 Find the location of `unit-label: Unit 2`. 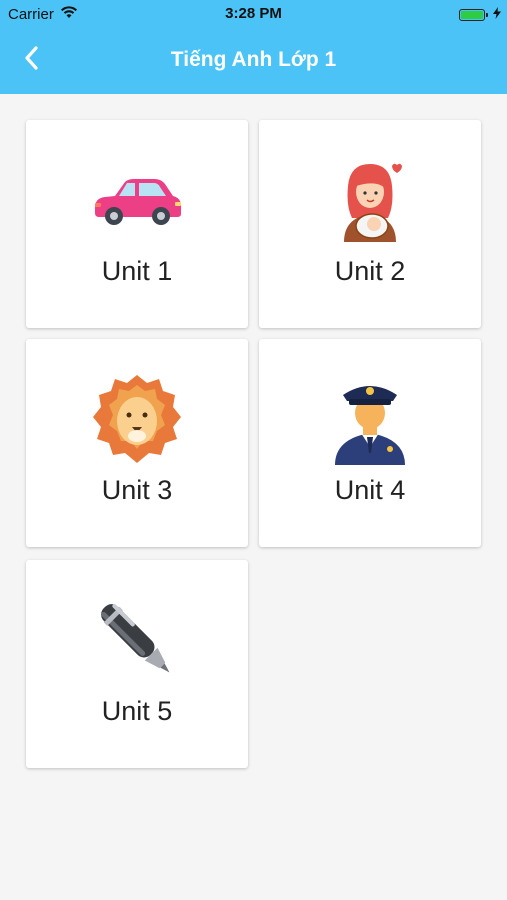

unit-label: Unit 2 is located at coordinates (370, 271).